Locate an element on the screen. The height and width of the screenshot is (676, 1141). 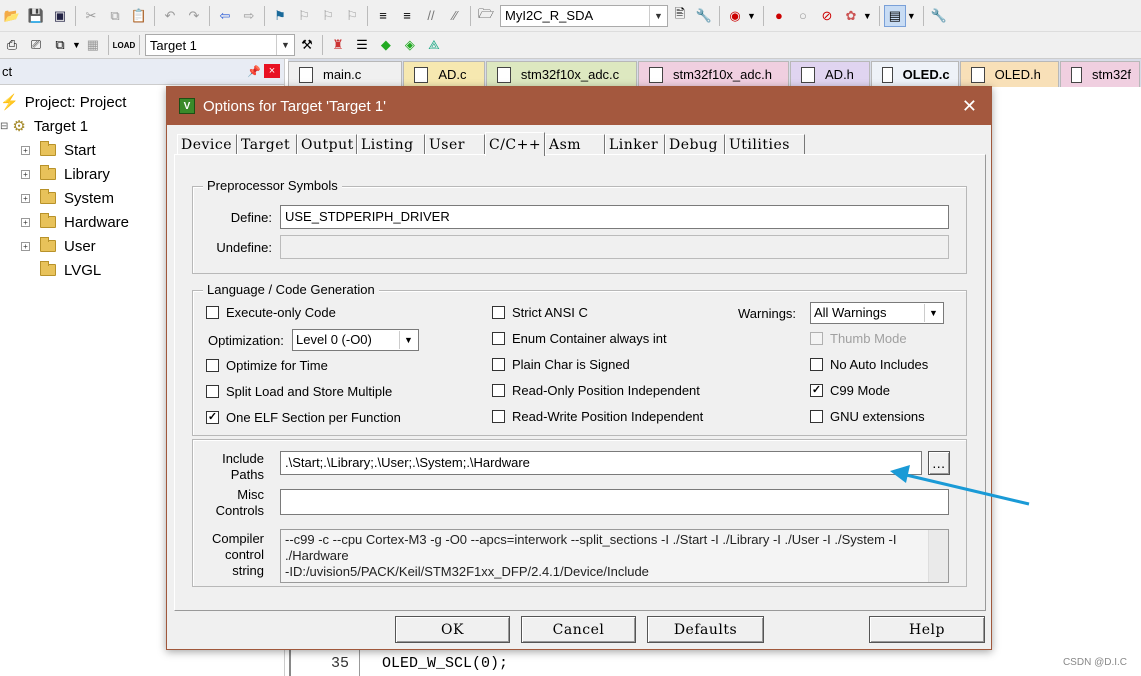
c99-mode-checkbox: ✓ C99 Mode is located at coordinates (850, 390).